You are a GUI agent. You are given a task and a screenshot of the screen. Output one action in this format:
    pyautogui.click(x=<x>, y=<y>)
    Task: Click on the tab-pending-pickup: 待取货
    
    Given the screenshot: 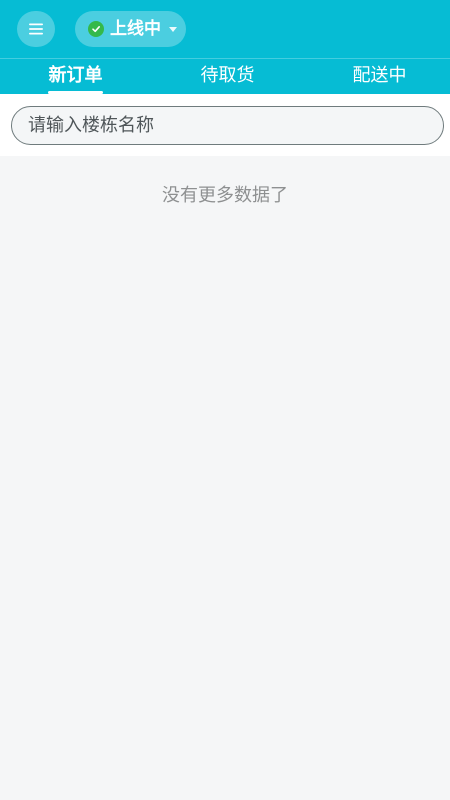 What is the action you would take?
    pyautogui.click(x=227, y=76)
    